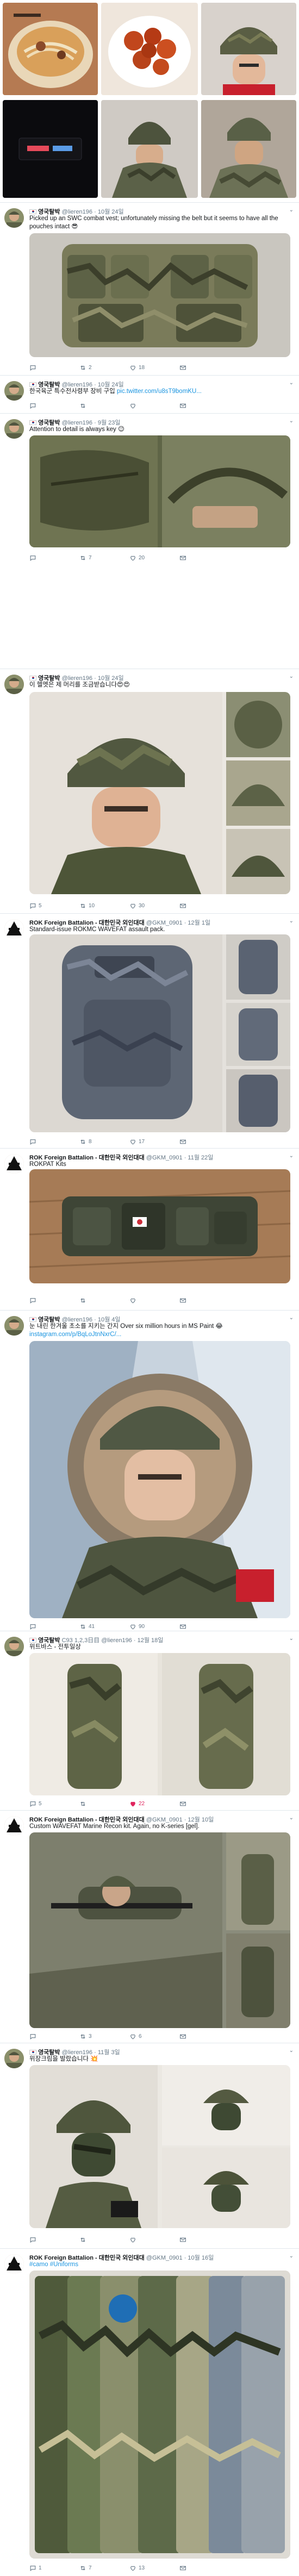 The image size is (299, 2576). I want to click on like-button: 22, so click(154, 1804).